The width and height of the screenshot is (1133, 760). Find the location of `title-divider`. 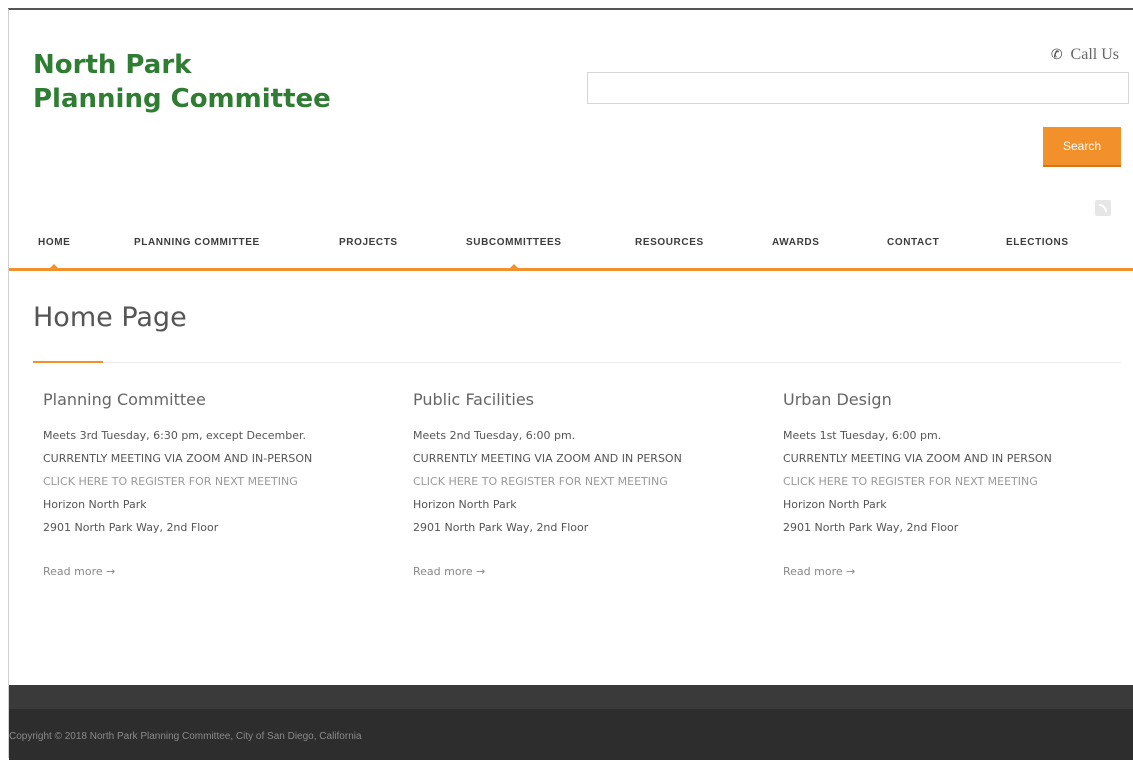

title-divider is located at coordinates (577, 362).